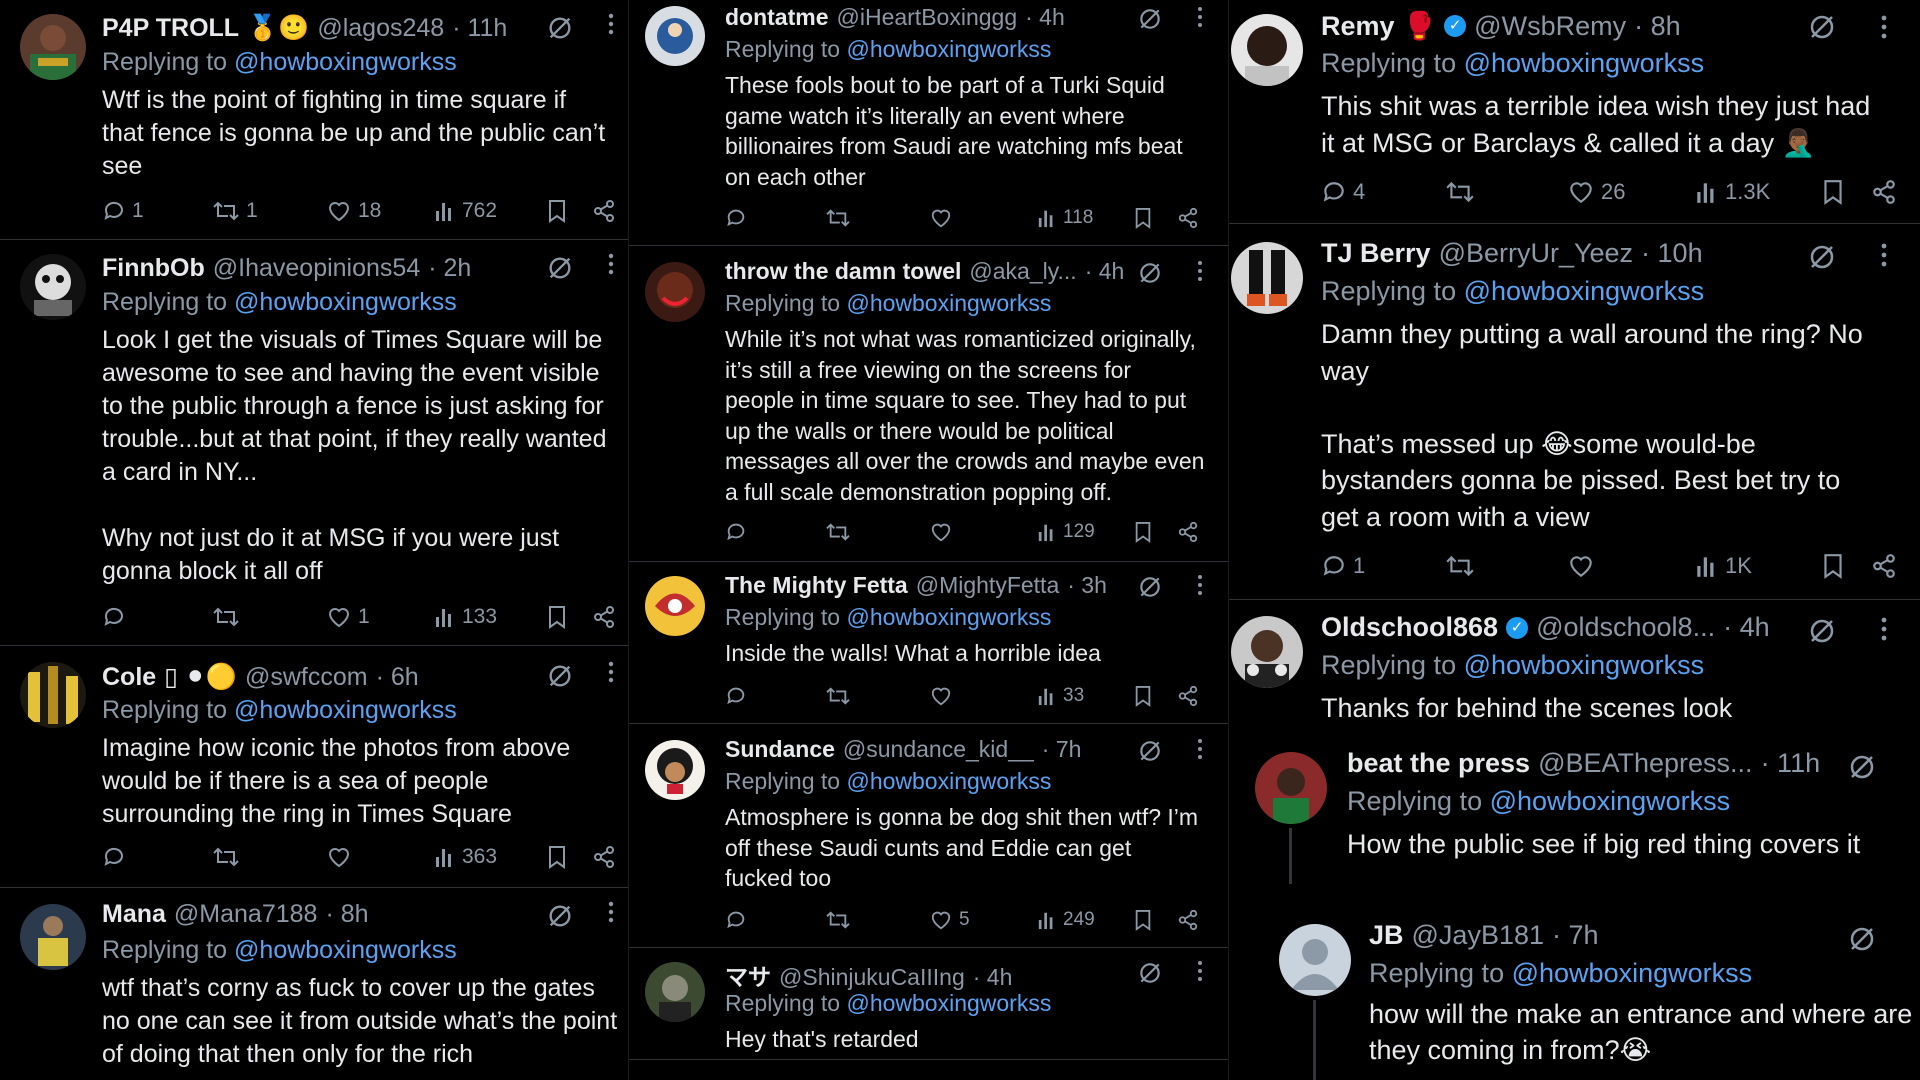  What do you see at coordinates (1478, 935) in the screenshot?
I see `user-handle: @JayB181` at bounding box center [1478, 935].